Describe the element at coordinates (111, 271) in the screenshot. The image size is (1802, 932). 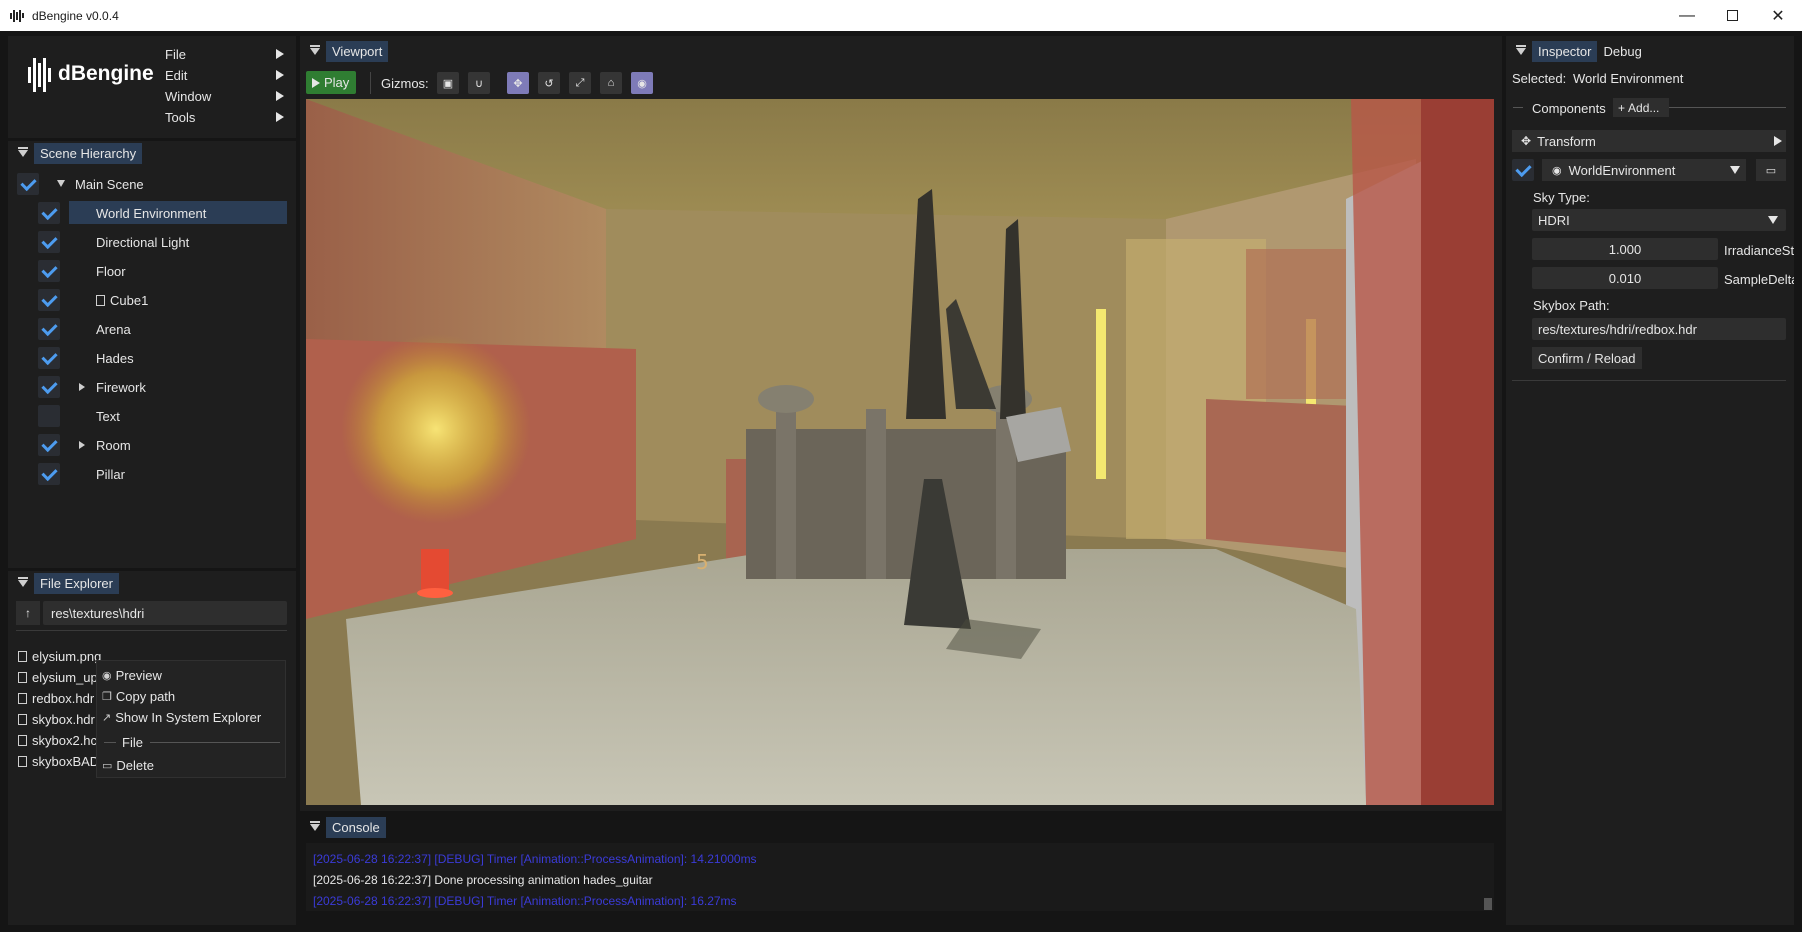
I see `tree-item-floor: Floor` at that location.